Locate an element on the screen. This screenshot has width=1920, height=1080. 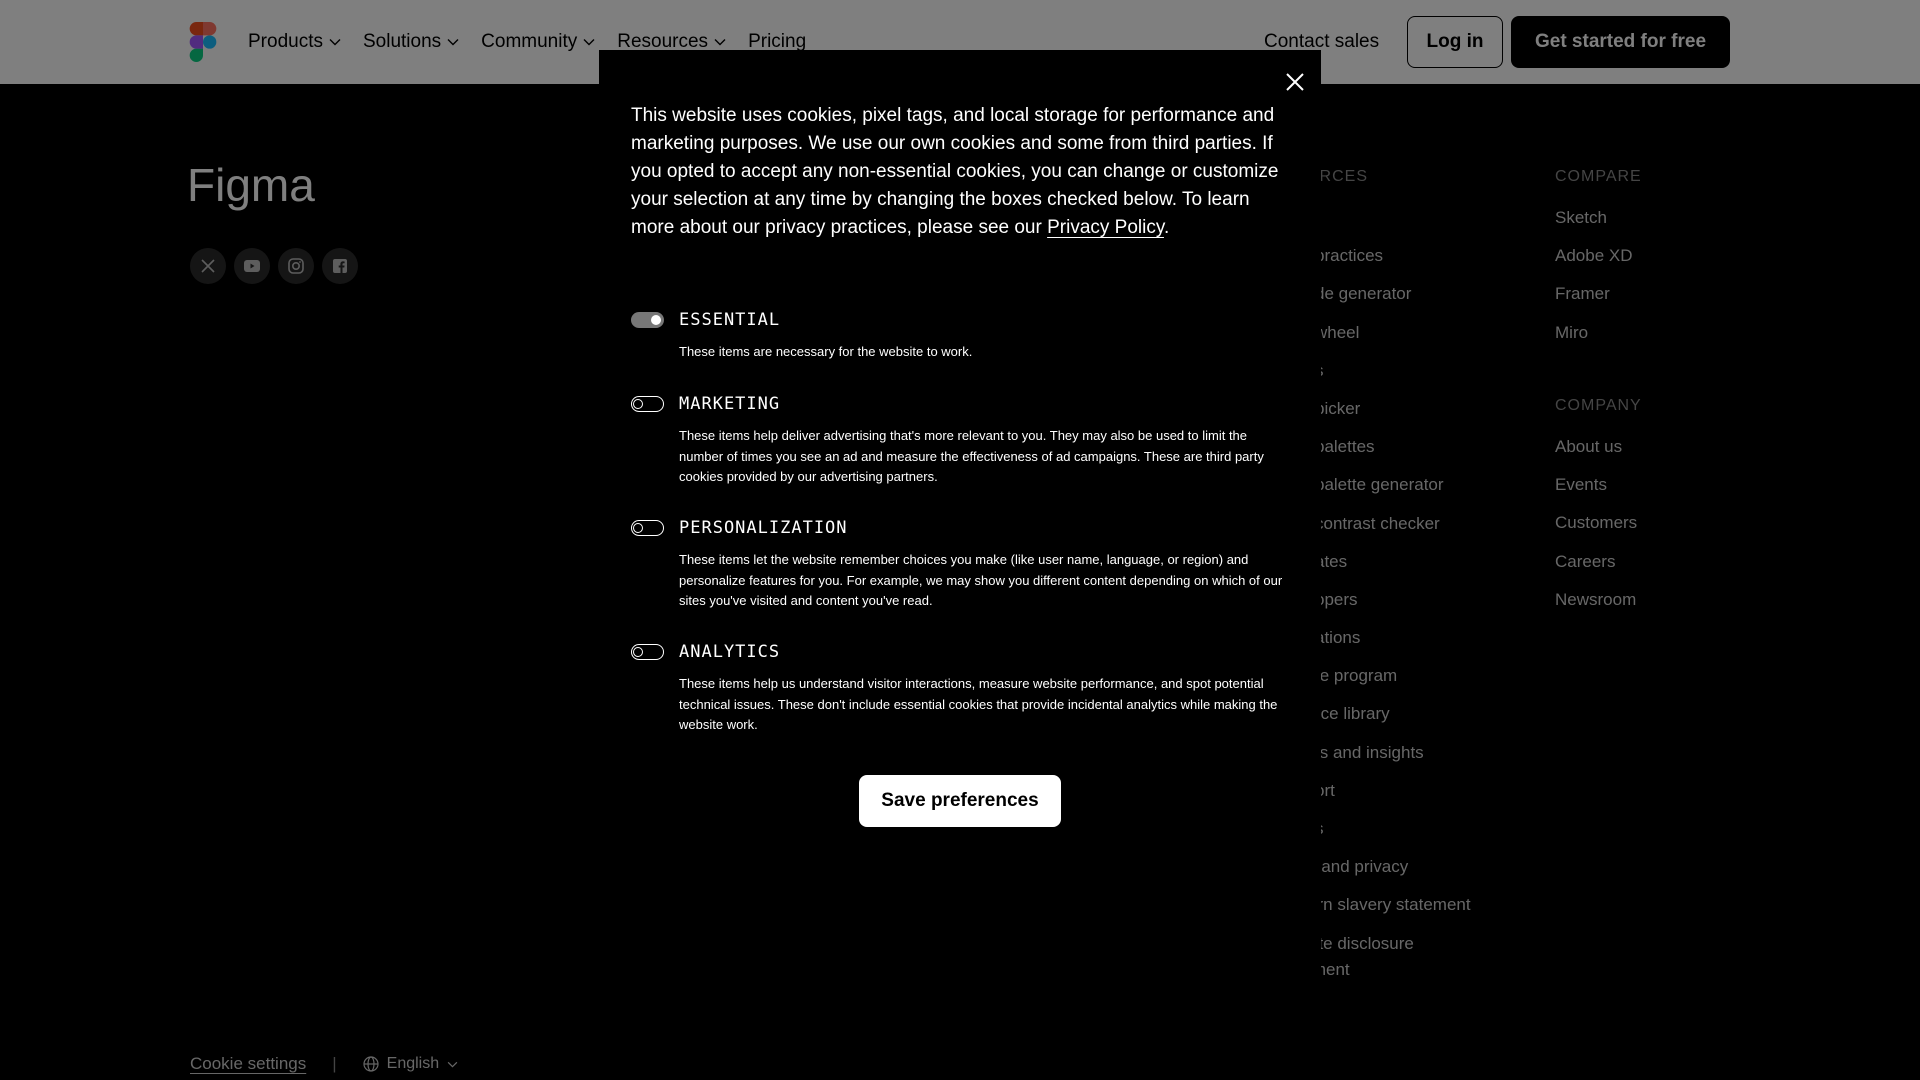
privacy-policy-link: Privacy Policy is located at coordinates (1105, 227).